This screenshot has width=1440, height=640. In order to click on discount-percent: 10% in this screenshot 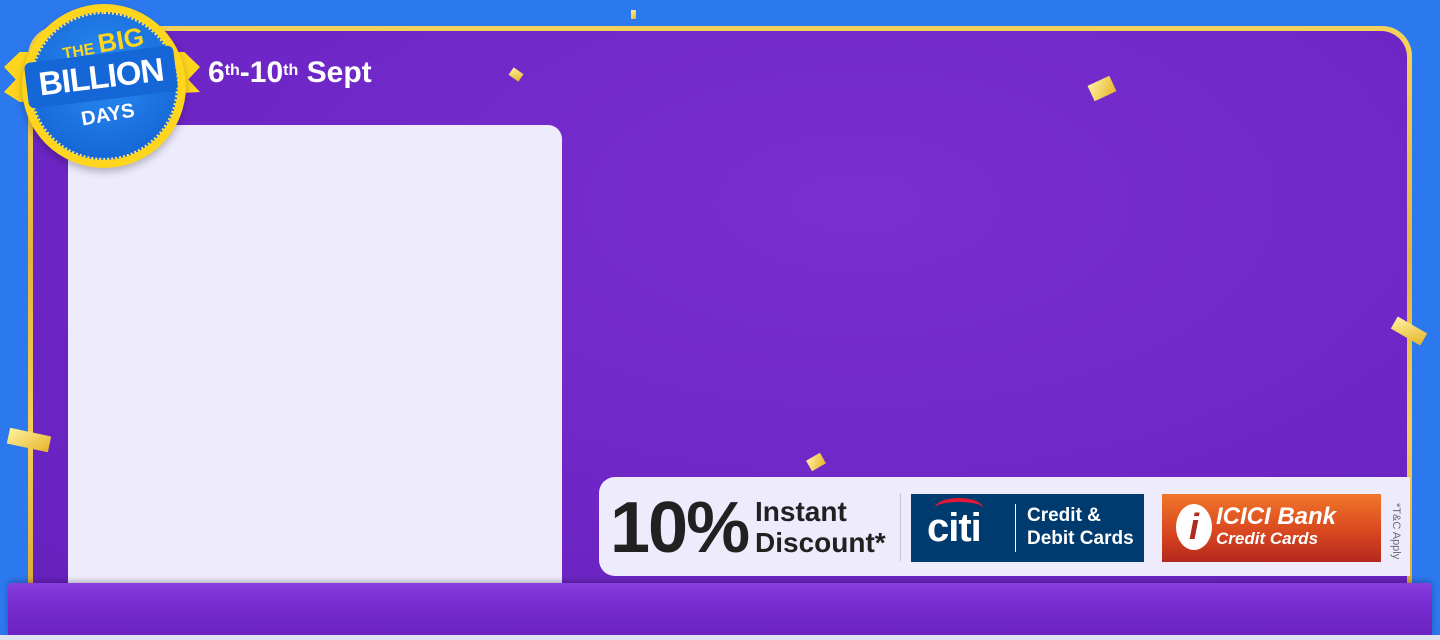, I will do `click(680, 528)`.